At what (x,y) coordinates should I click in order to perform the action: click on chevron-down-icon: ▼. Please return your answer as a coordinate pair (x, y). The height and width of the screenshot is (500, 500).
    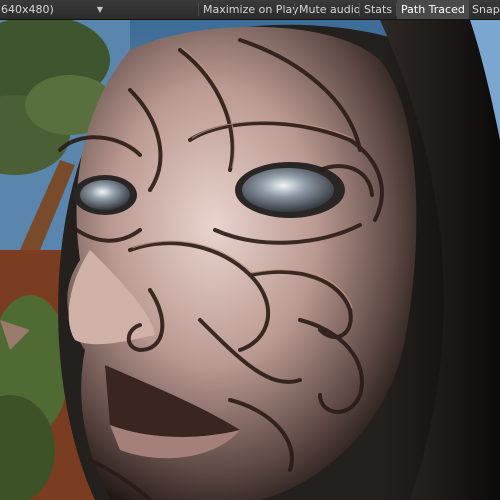
    Looking at the image, I should click on (99, 9).